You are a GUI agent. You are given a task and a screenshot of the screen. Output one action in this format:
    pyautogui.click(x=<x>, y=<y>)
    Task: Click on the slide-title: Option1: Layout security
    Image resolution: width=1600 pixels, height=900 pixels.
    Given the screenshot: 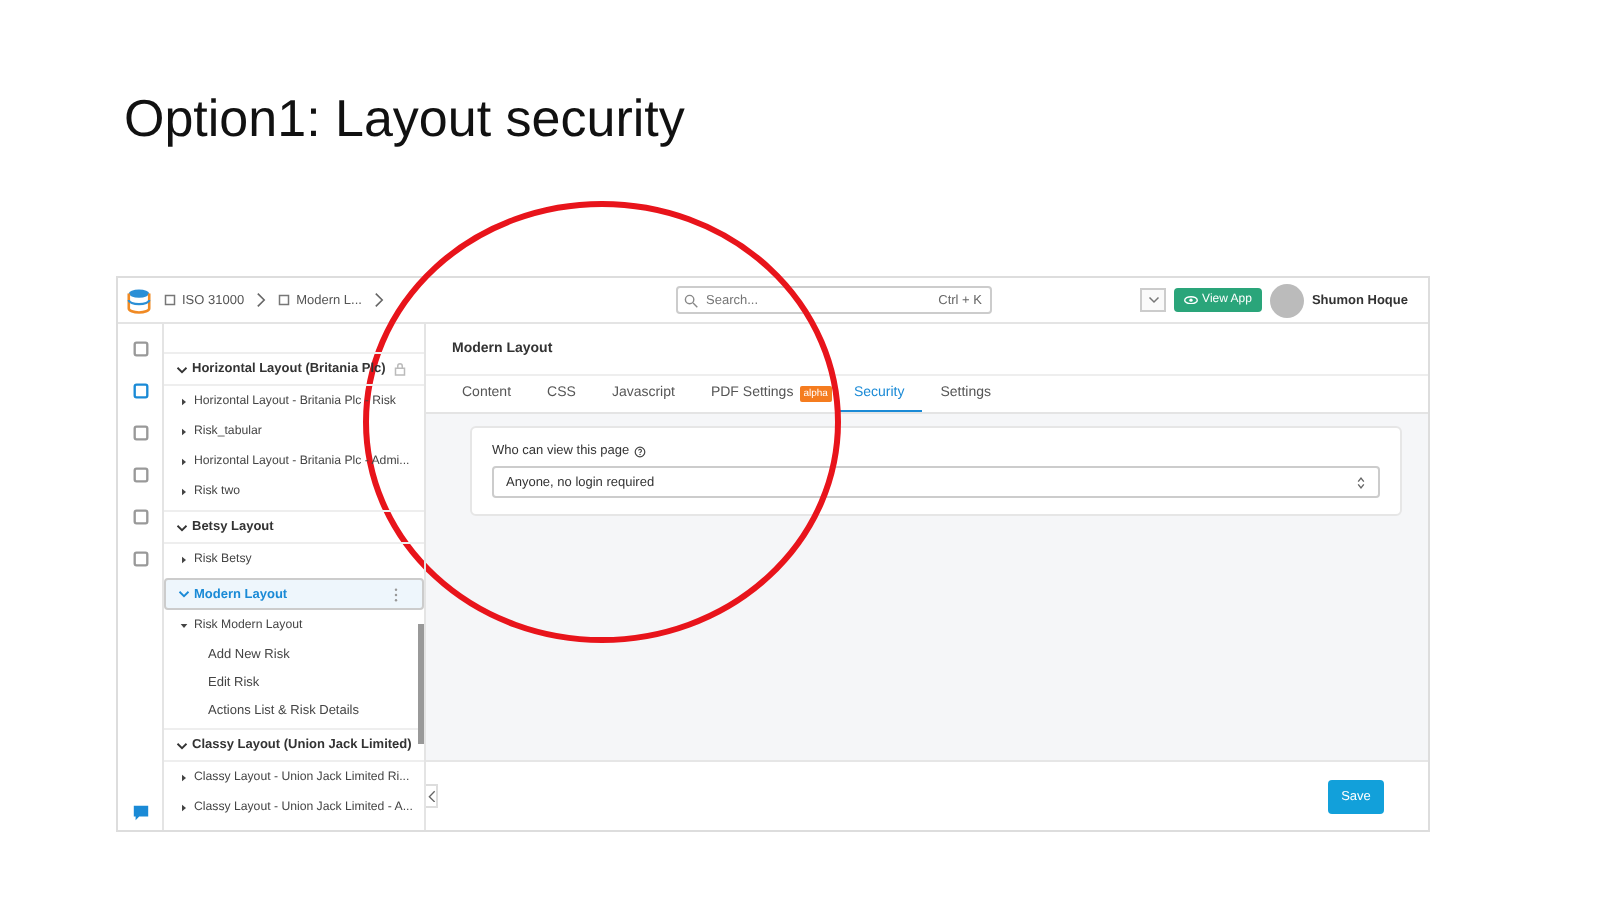 What is the action you would take?
    pyautogui.click(x=404, y=119)
    